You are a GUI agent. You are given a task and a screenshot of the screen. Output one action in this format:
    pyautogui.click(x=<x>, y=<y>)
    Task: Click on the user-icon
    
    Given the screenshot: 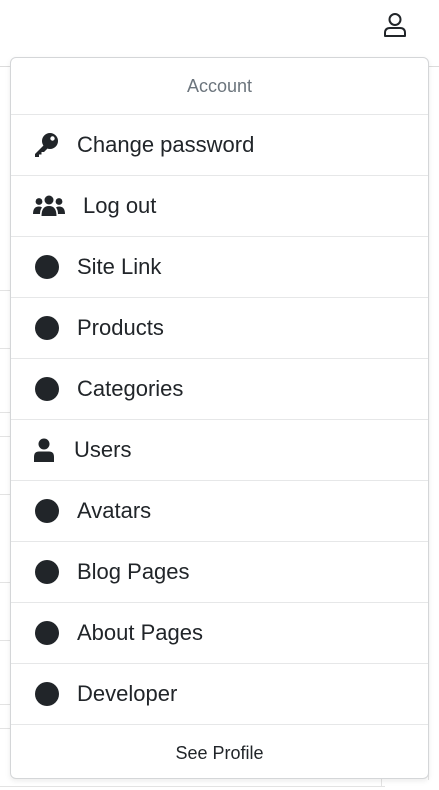 What is the action you would take?
    pyautogui.click(x=48, y=450)
    